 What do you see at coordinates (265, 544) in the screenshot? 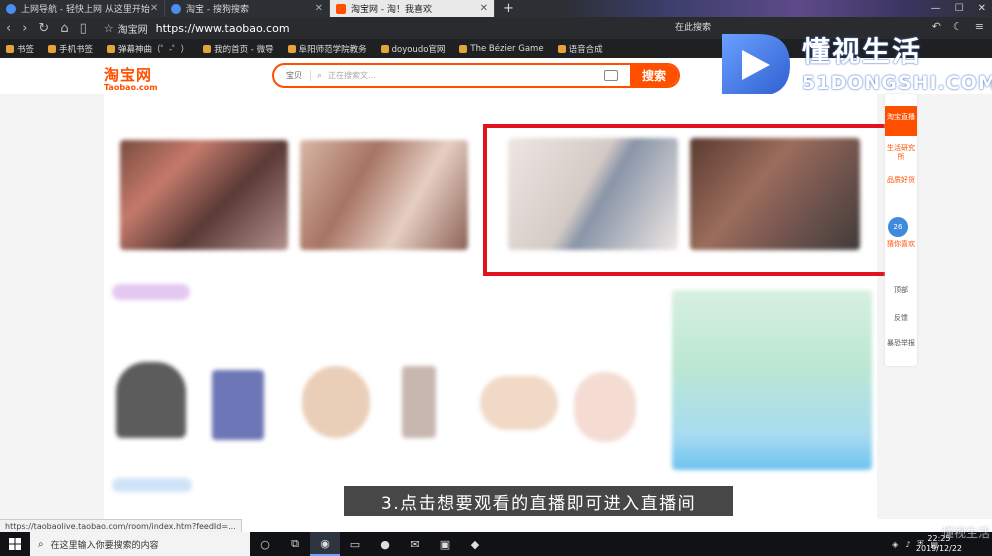
I see `cortana-icon: ○` at bounding box center [265, 544].